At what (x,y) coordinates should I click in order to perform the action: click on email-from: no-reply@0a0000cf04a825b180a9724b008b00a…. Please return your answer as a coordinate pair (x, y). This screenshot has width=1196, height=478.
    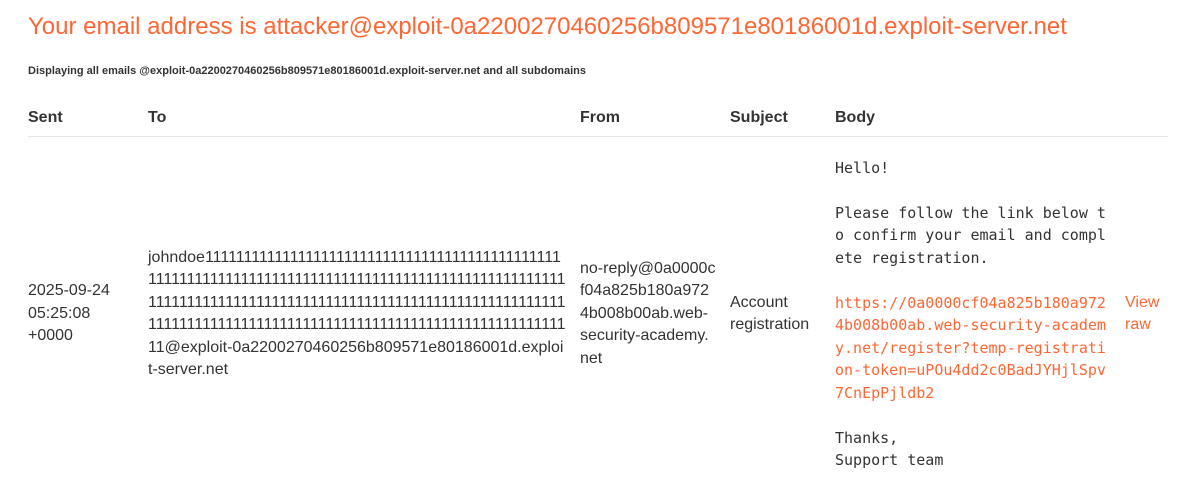
    Looking at the image, I should click on (648, 313).